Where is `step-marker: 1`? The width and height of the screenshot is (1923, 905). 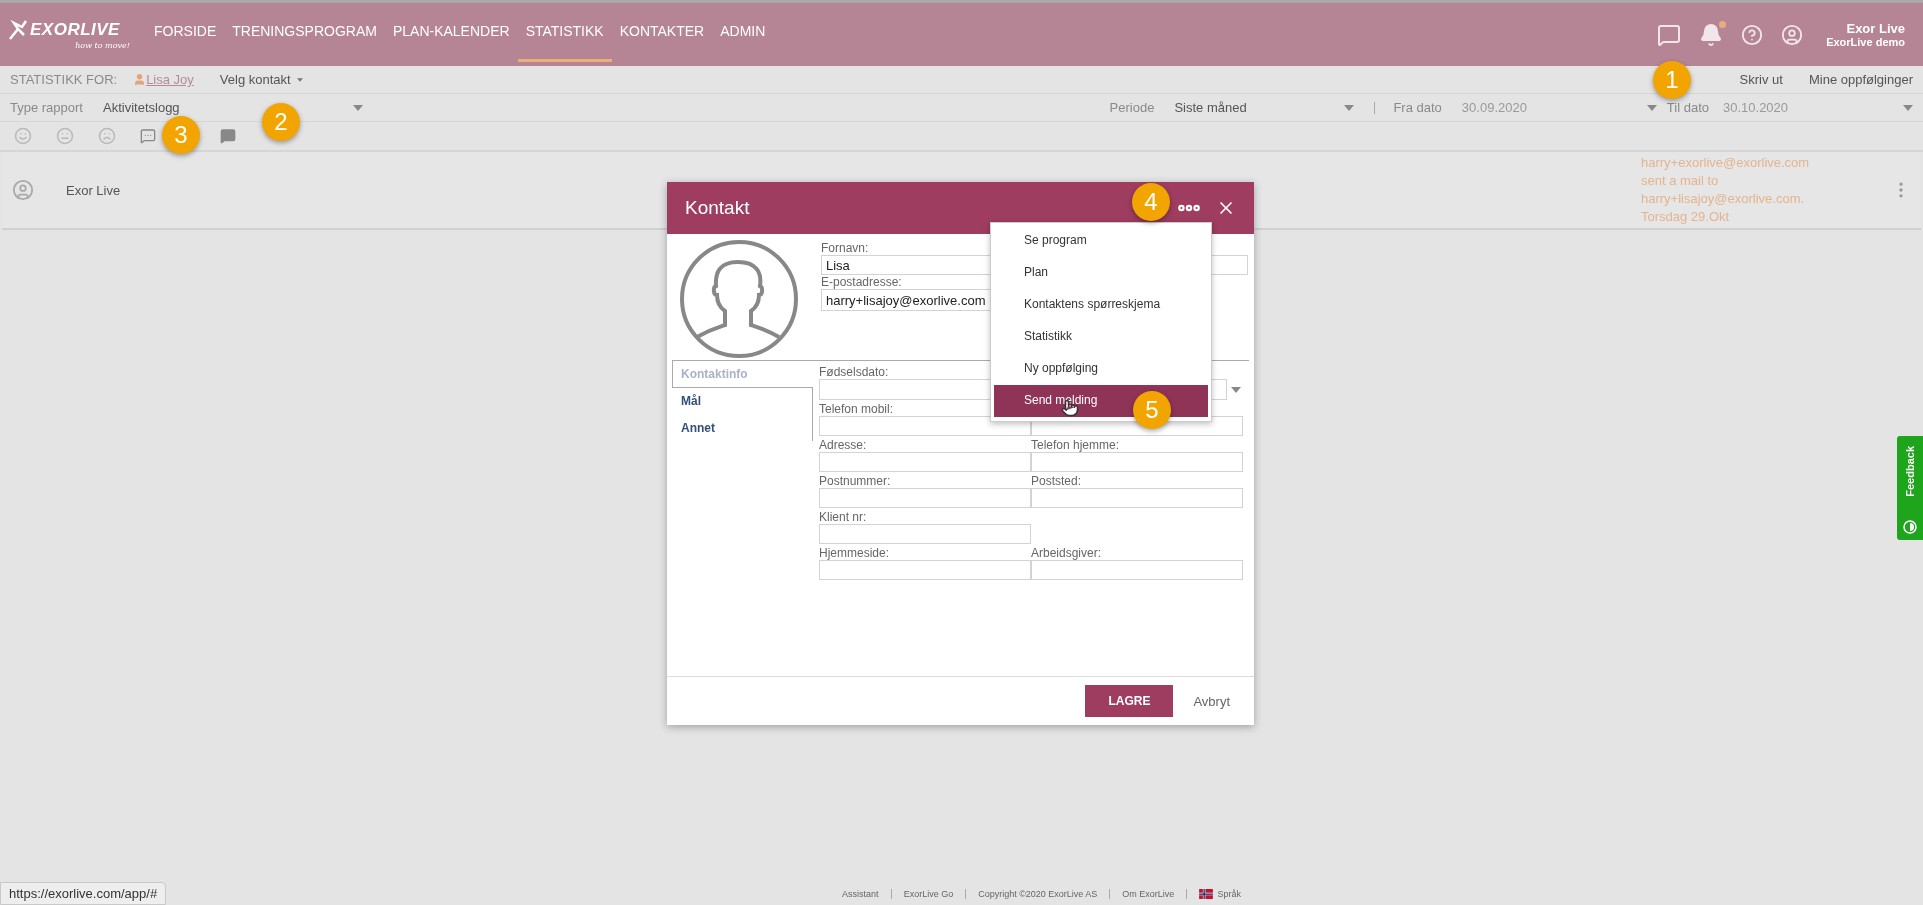
step-marker: 1 is located at coordinates (1672, 80).